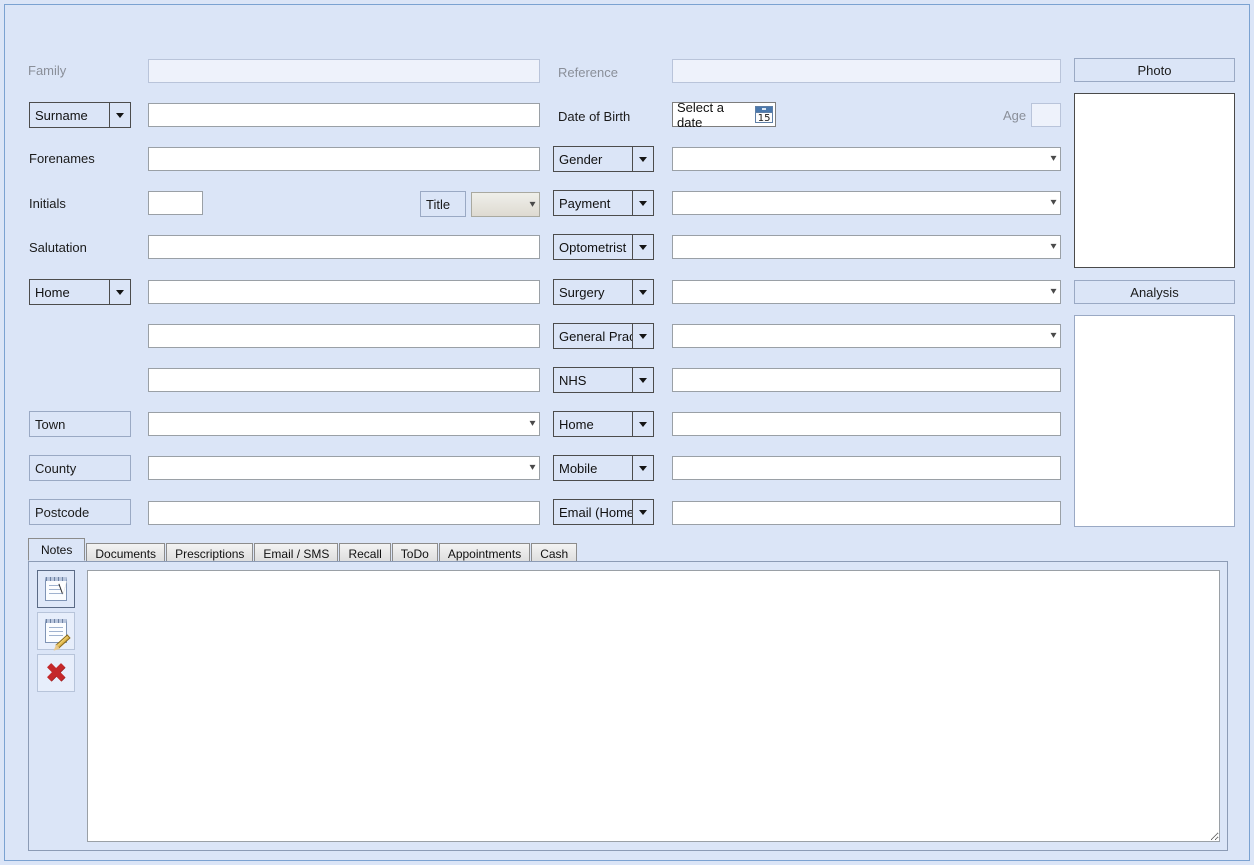 This screenshot has width=1254, height=865. I want to click on postcode-label: Postcode, so click(62, 512).